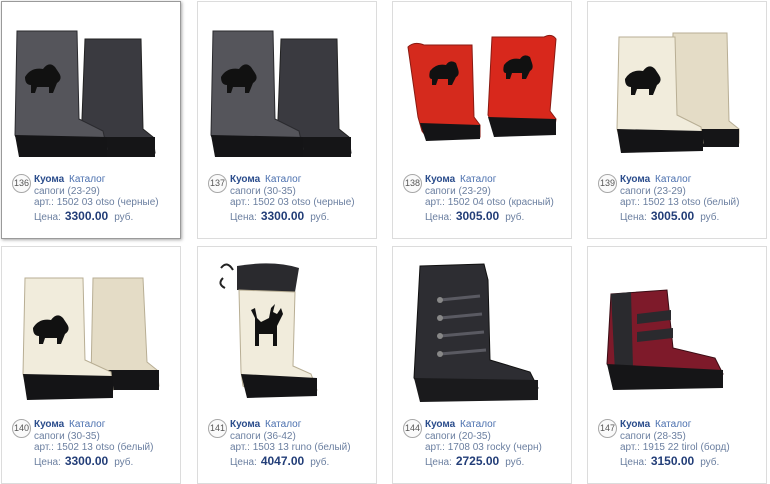 This screenshot has width=770, height=484. What do you see at coordinates (653, 436) in the screenshot?
I see `product-name: сапоги (28-35)` at bounding box center [653, 436].